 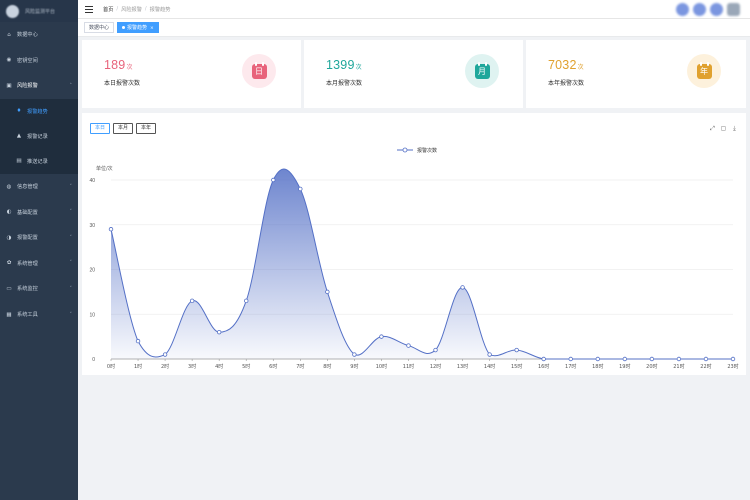 I want to click on stat-value: 1399次, so click(x=344, y=65).